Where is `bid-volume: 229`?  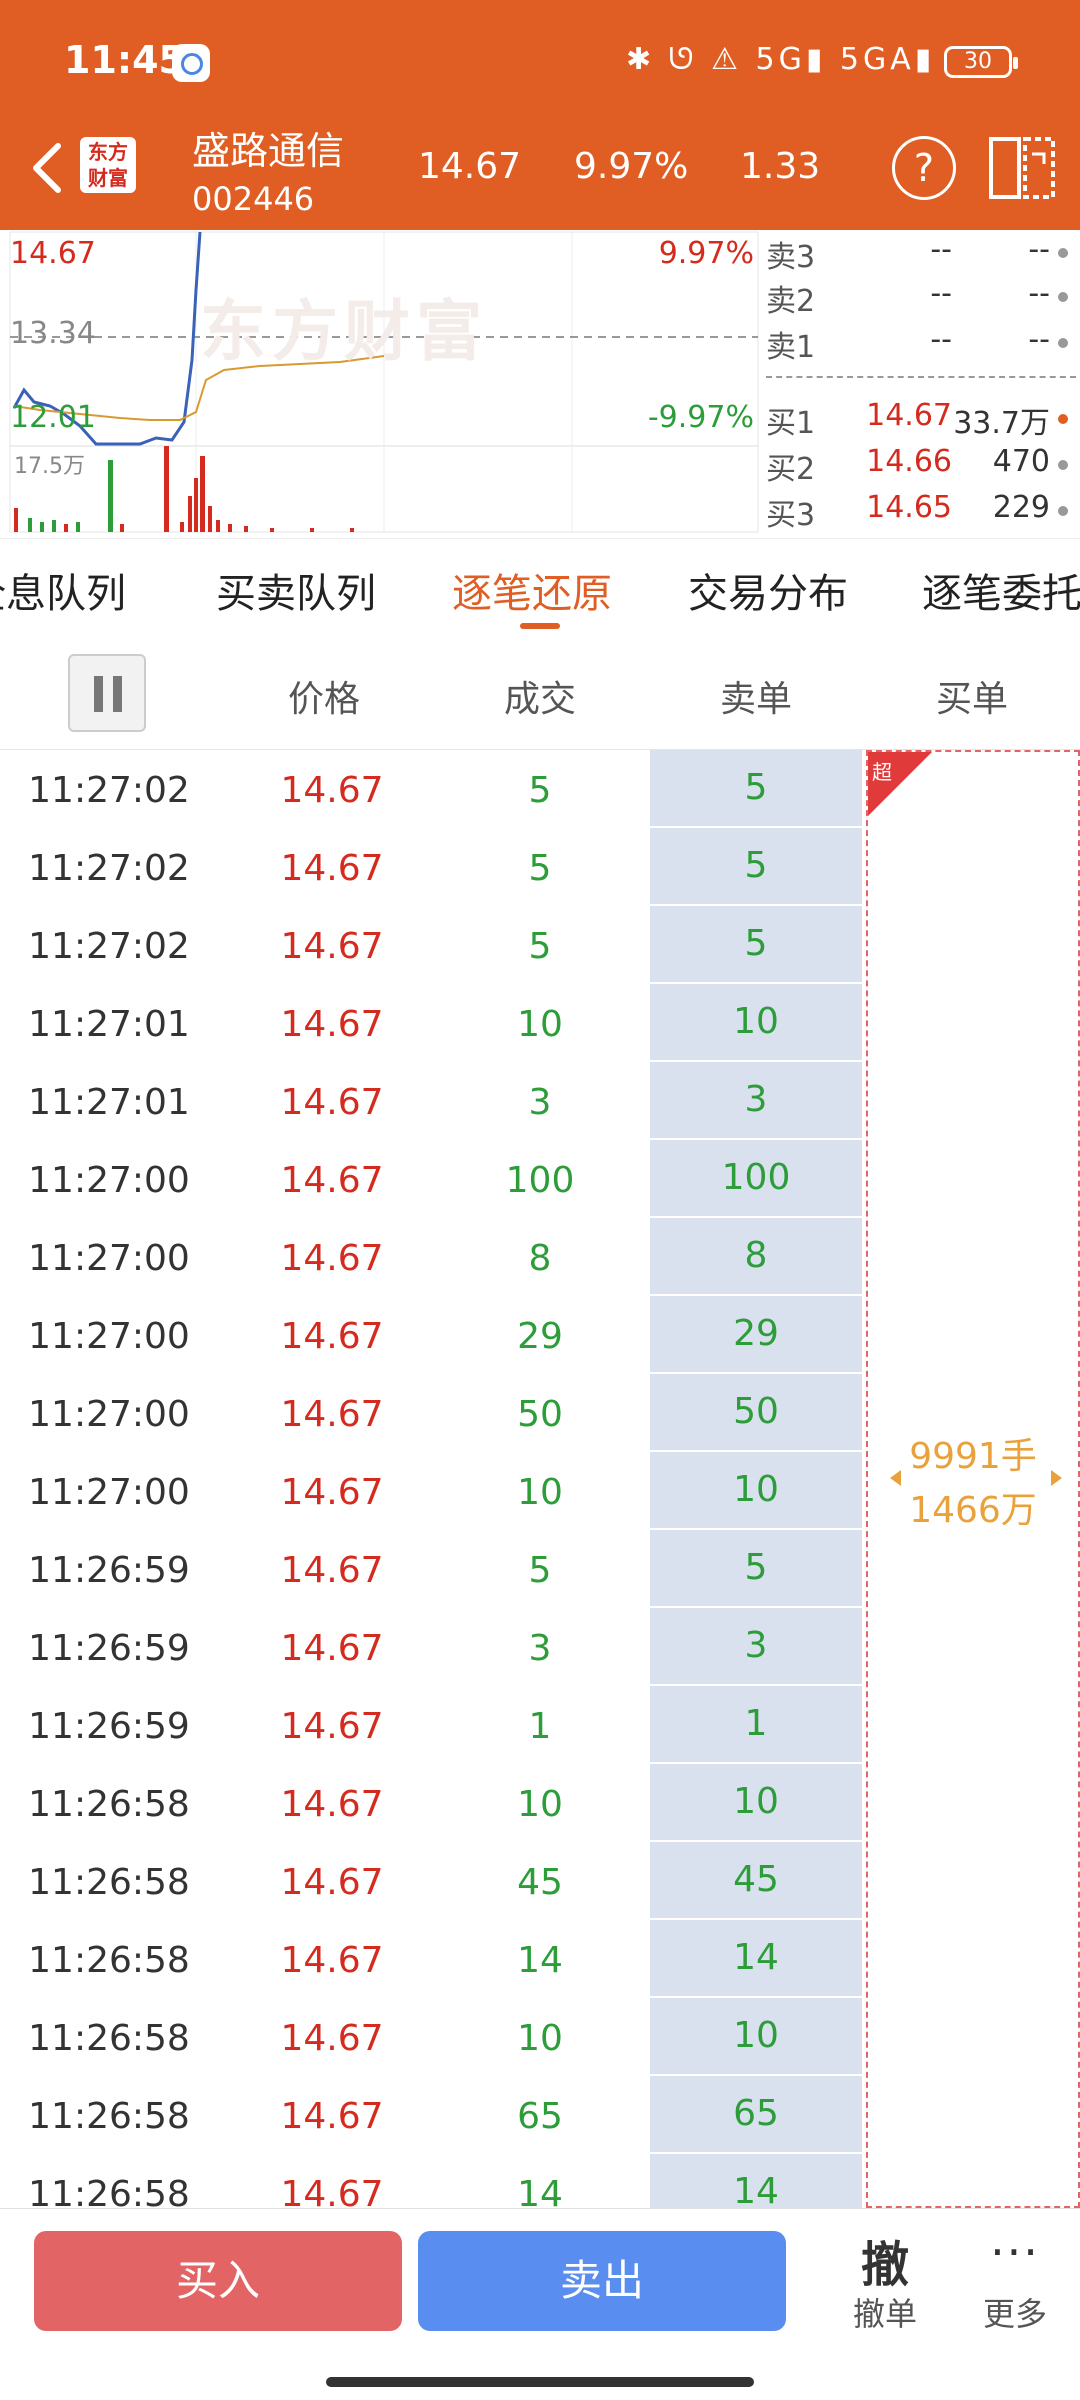
bid-volume: 229 is located at coordinates (1021, 507).